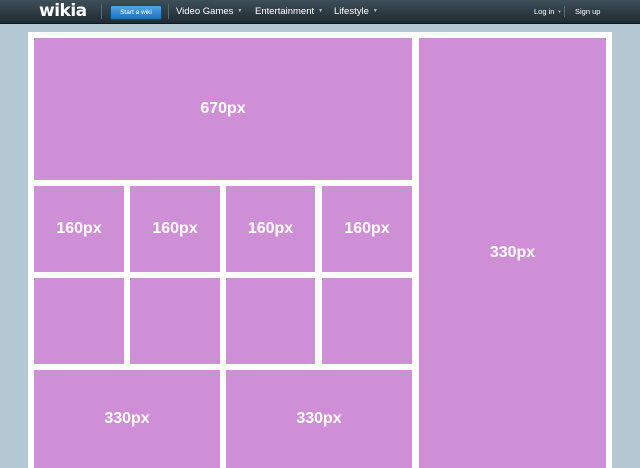 The image size is (640, 468). I want to click on nav-entertainment: Entertainment ▼, so click(289, 11).